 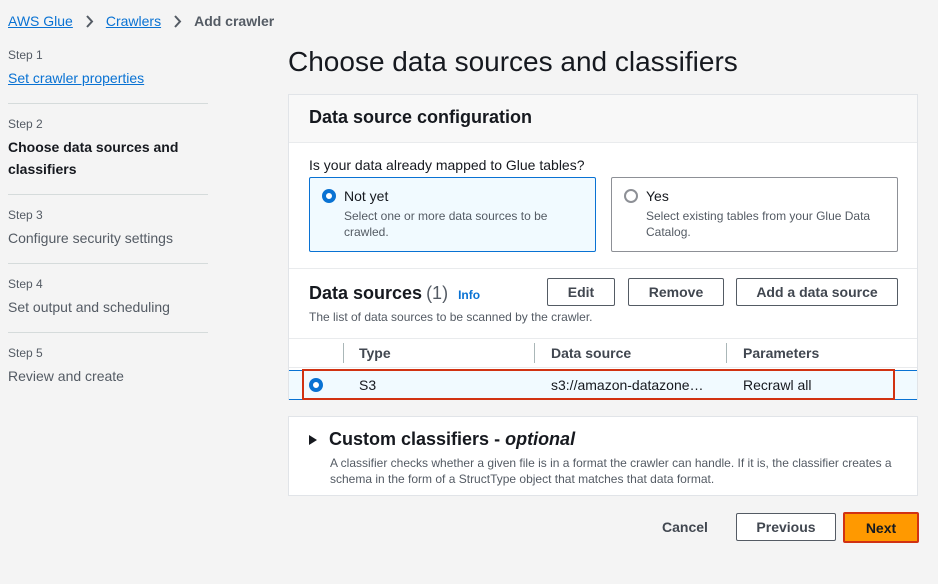 What do you see at coordinates (329, 196) in the screenshot?
I see `radio-selected` at bounding box center [329, 196].